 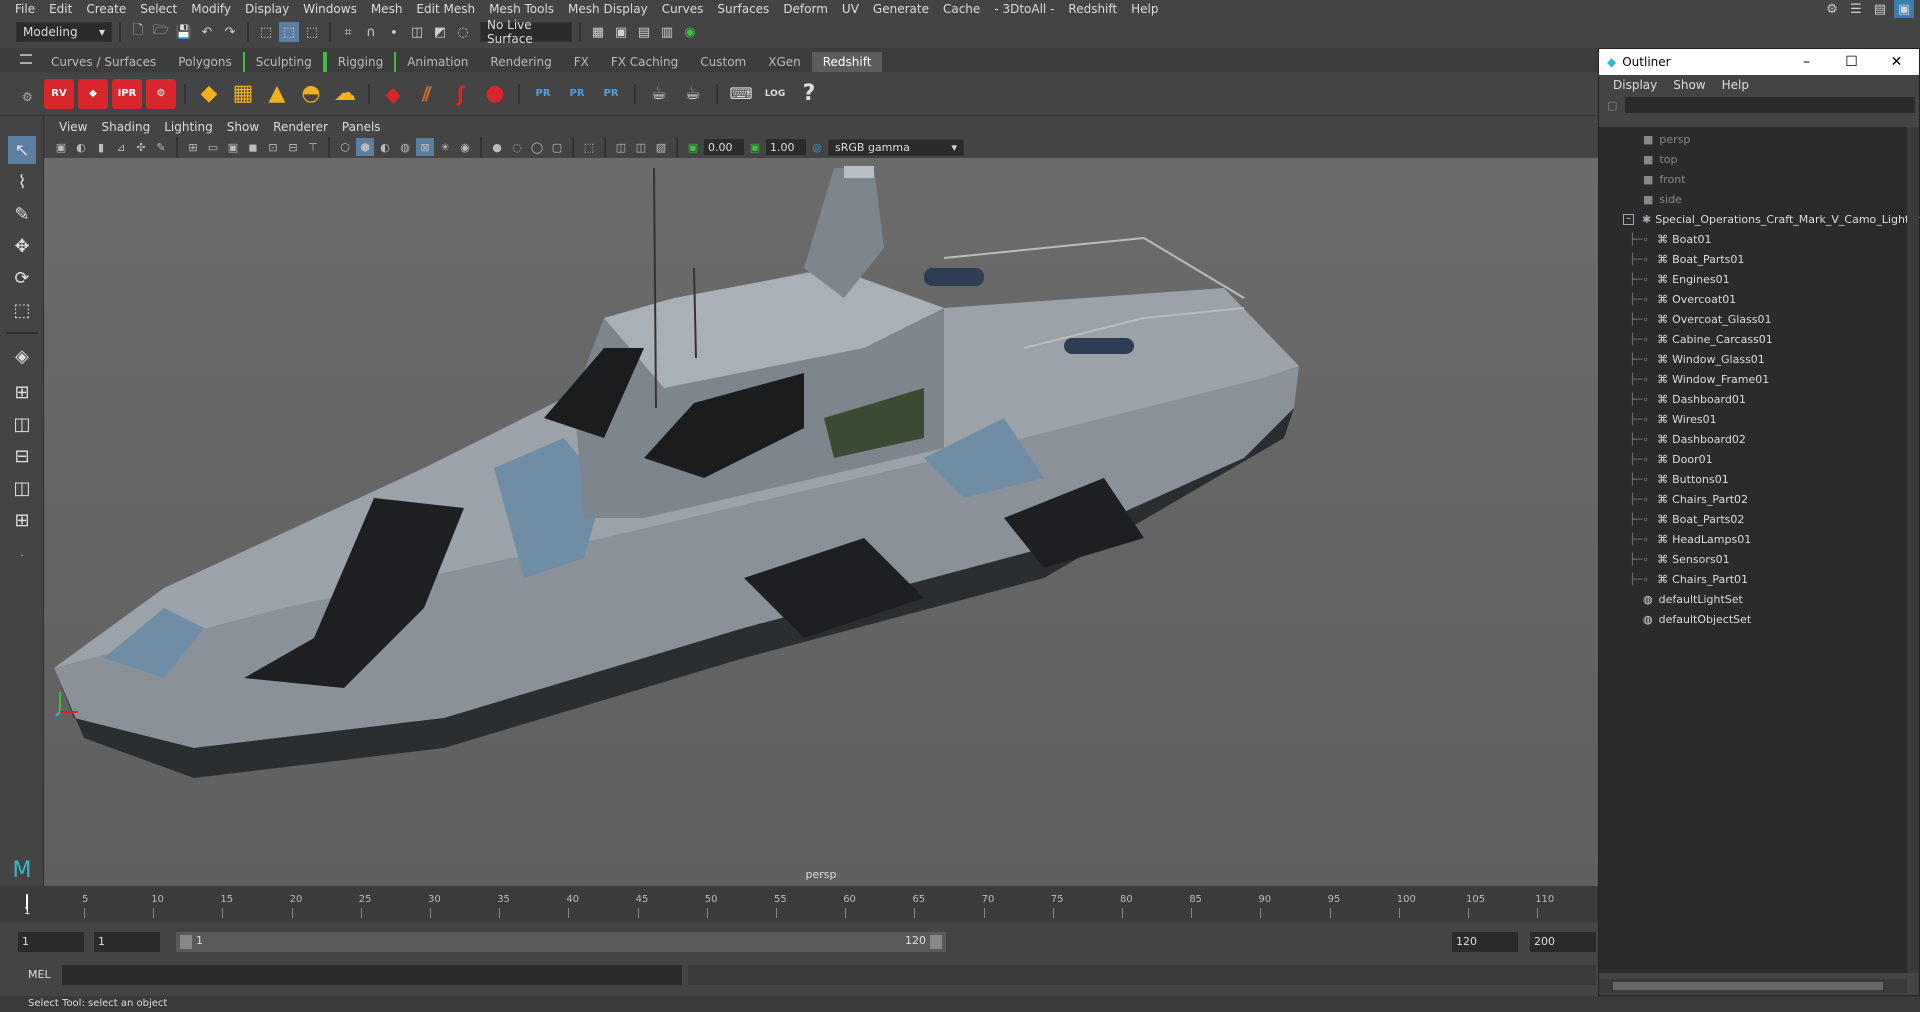 What do you see at coordinates (312, 32) in the screenshot?
I see `select-component-icon: ⬚` at bounding box center [312, 32].